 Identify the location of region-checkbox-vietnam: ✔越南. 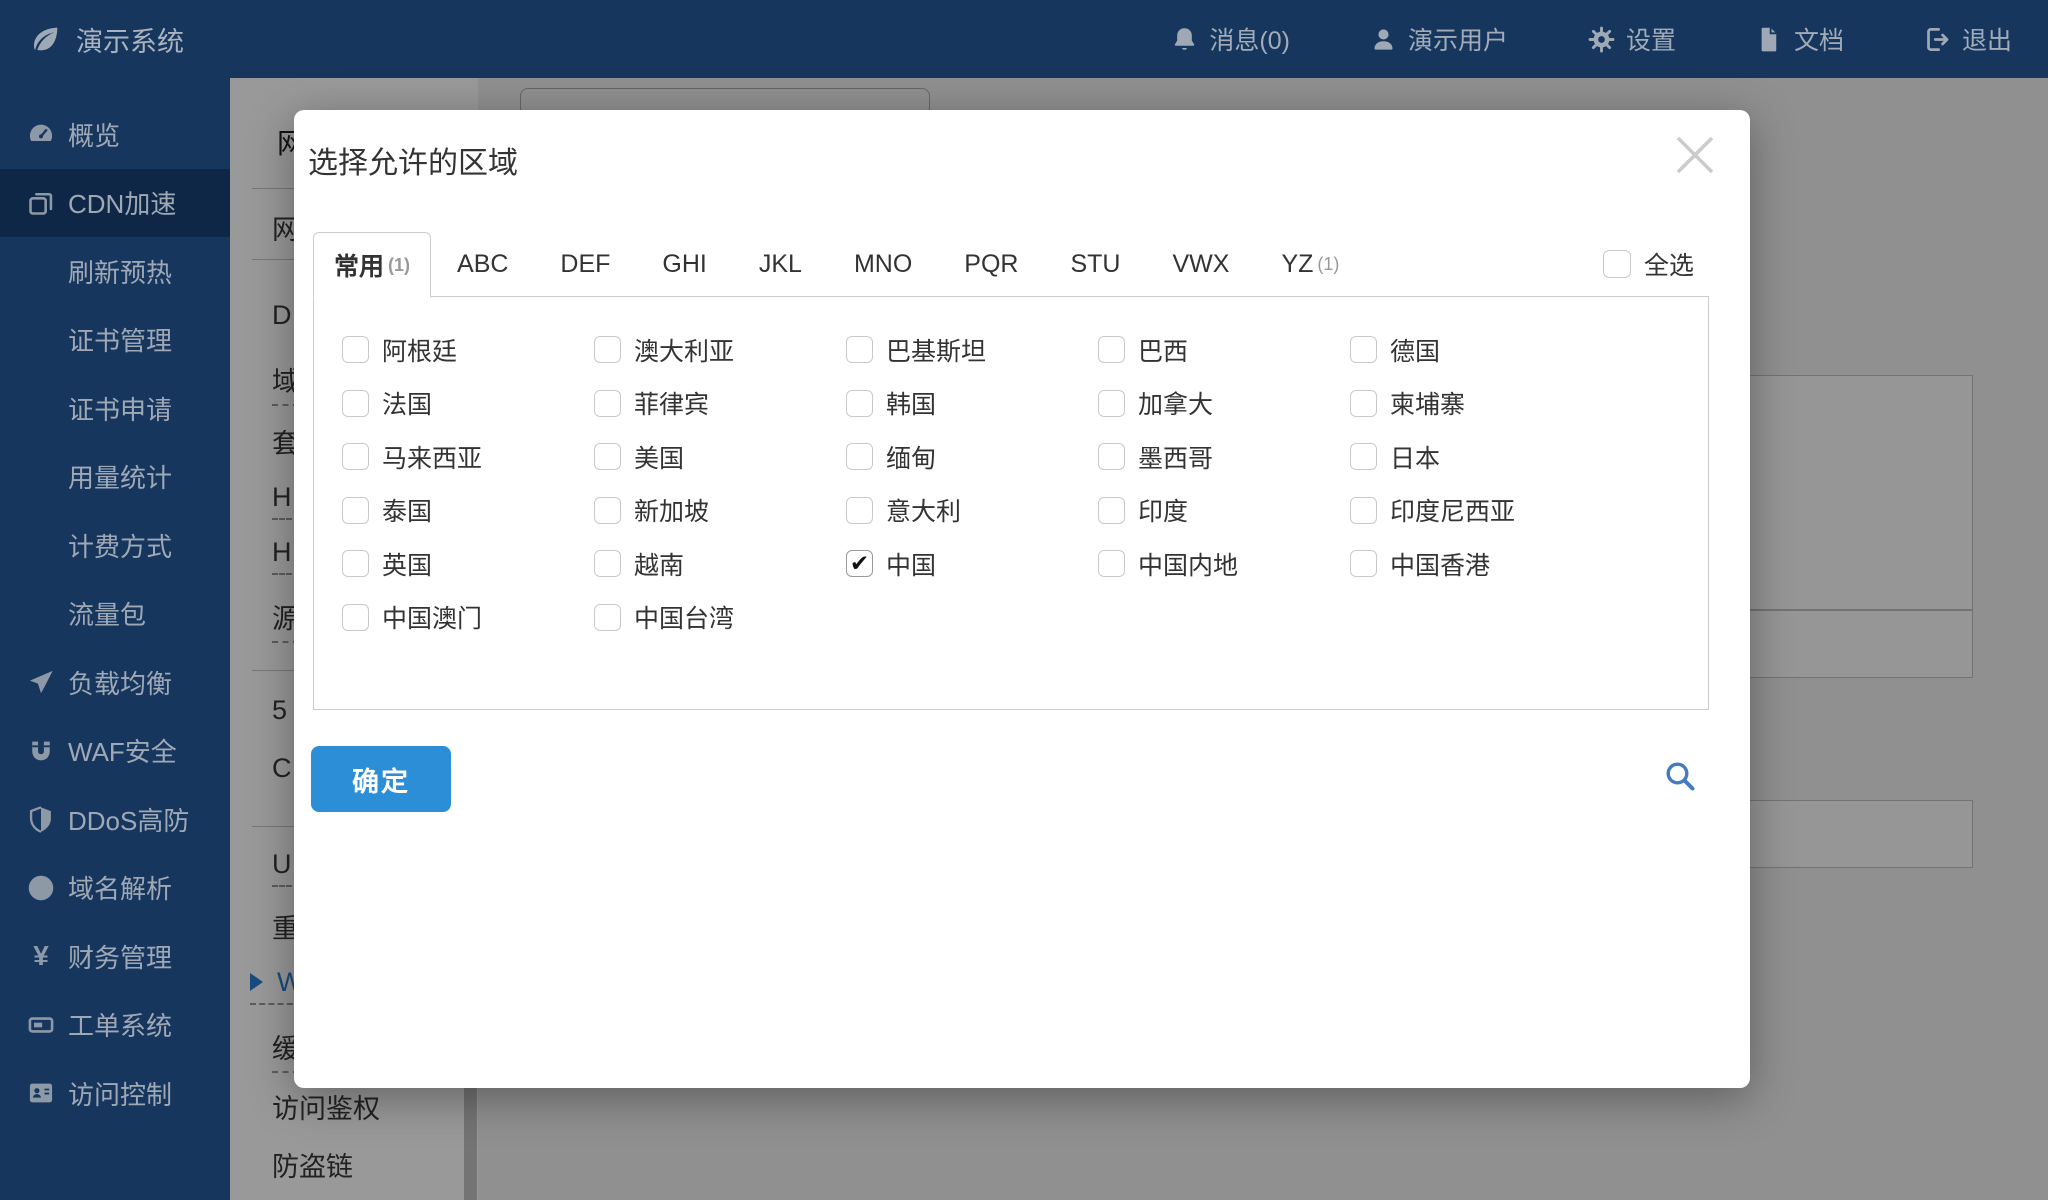
(720, 564).